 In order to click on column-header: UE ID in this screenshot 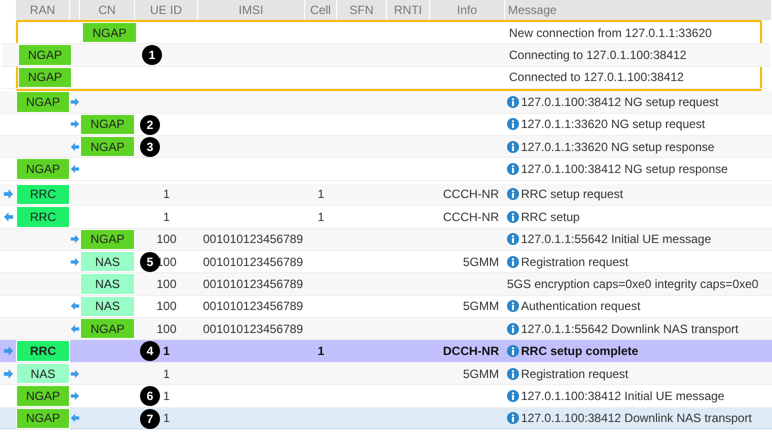, I will do `click(166, 10)`.